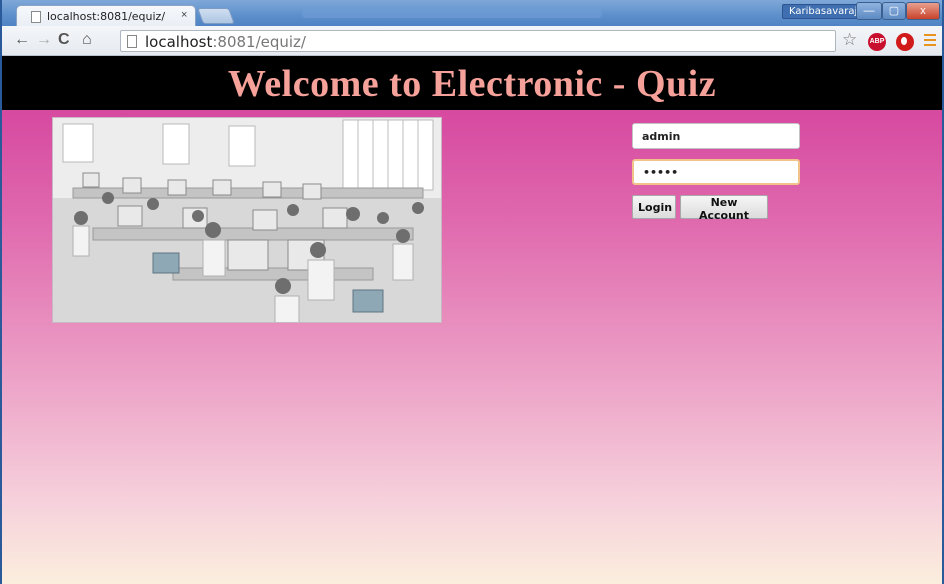  I want to click on login-button: Login, so click(654, 207).